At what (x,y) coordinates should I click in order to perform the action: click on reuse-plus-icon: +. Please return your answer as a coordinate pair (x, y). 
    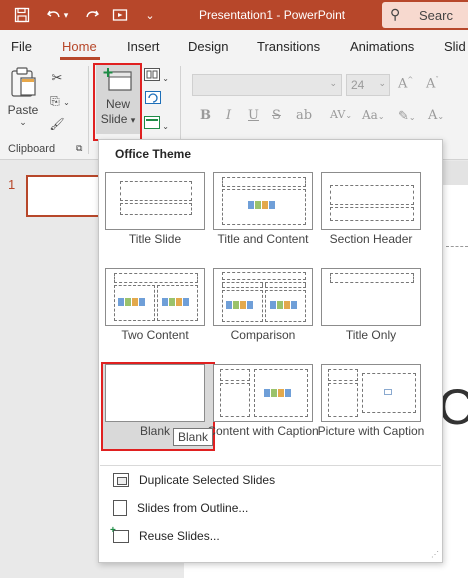
    Looking at the image, I should click on (113, 530).